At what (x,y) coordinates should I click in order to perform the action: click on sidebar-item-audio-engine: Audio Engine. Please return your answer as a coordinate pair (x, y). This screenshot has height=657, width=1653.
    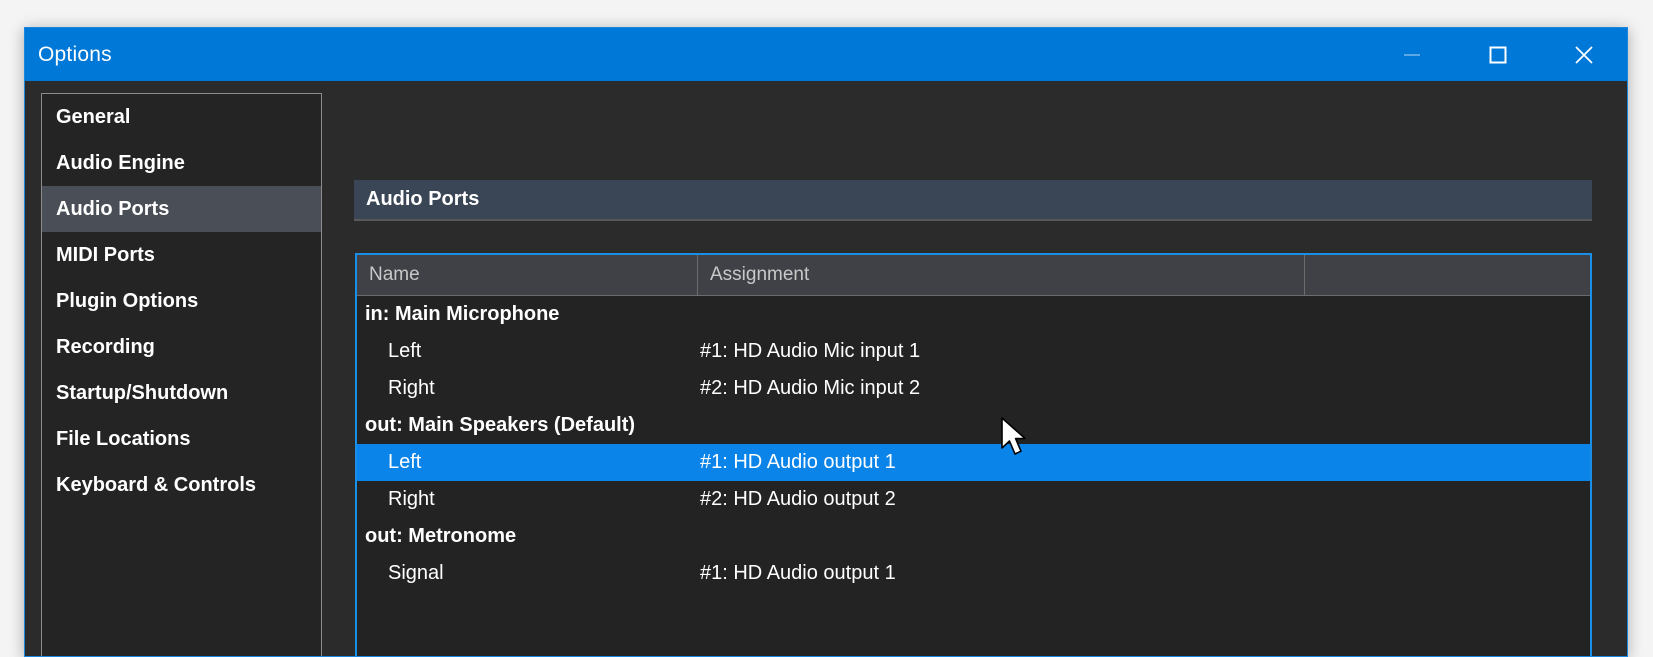
    Looking at the image, I should click on (181, 163).